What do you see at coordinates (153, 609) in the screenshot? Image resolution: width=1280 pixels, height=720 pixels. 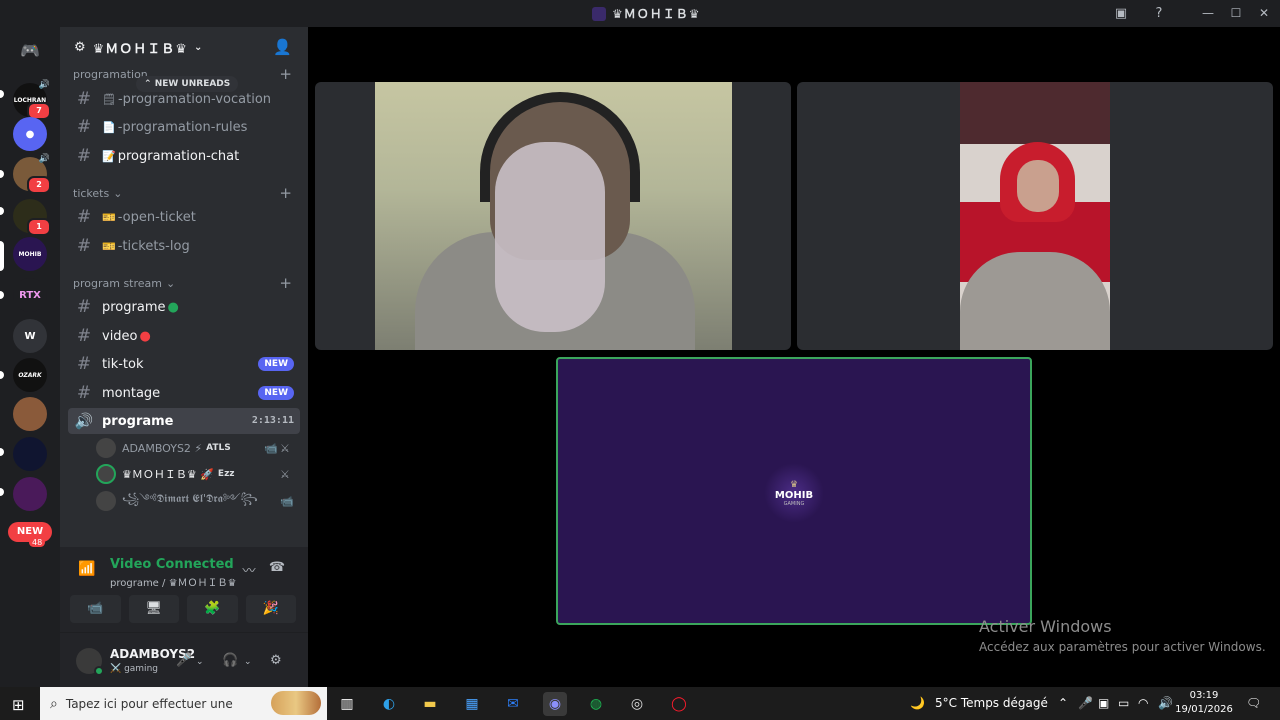 I see `screen-share-button: 🖥` at bounding box center [153, 609].